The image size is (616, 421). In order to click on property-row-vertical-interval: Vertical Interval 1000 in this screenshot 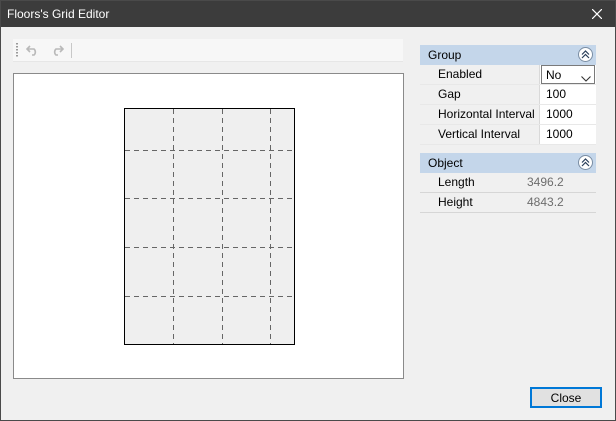, I will do `click(508, 135)`.